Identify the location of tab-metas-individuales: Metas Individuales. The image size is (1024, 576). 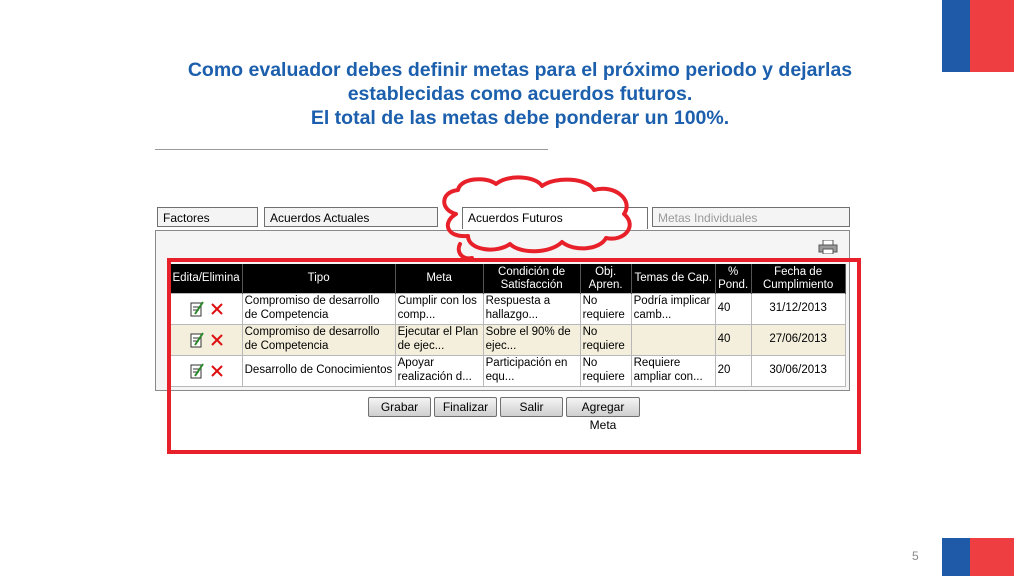
(751, 217).